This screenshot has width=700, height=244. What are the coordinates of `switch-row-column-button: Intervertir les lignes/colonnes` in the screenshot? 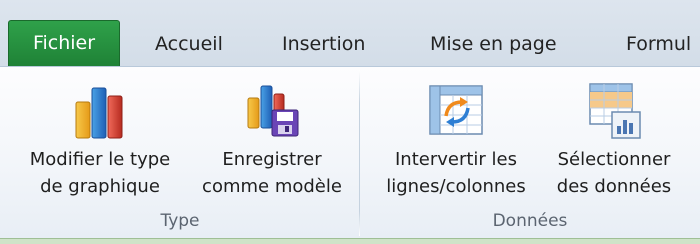 It's located at (456, 138).